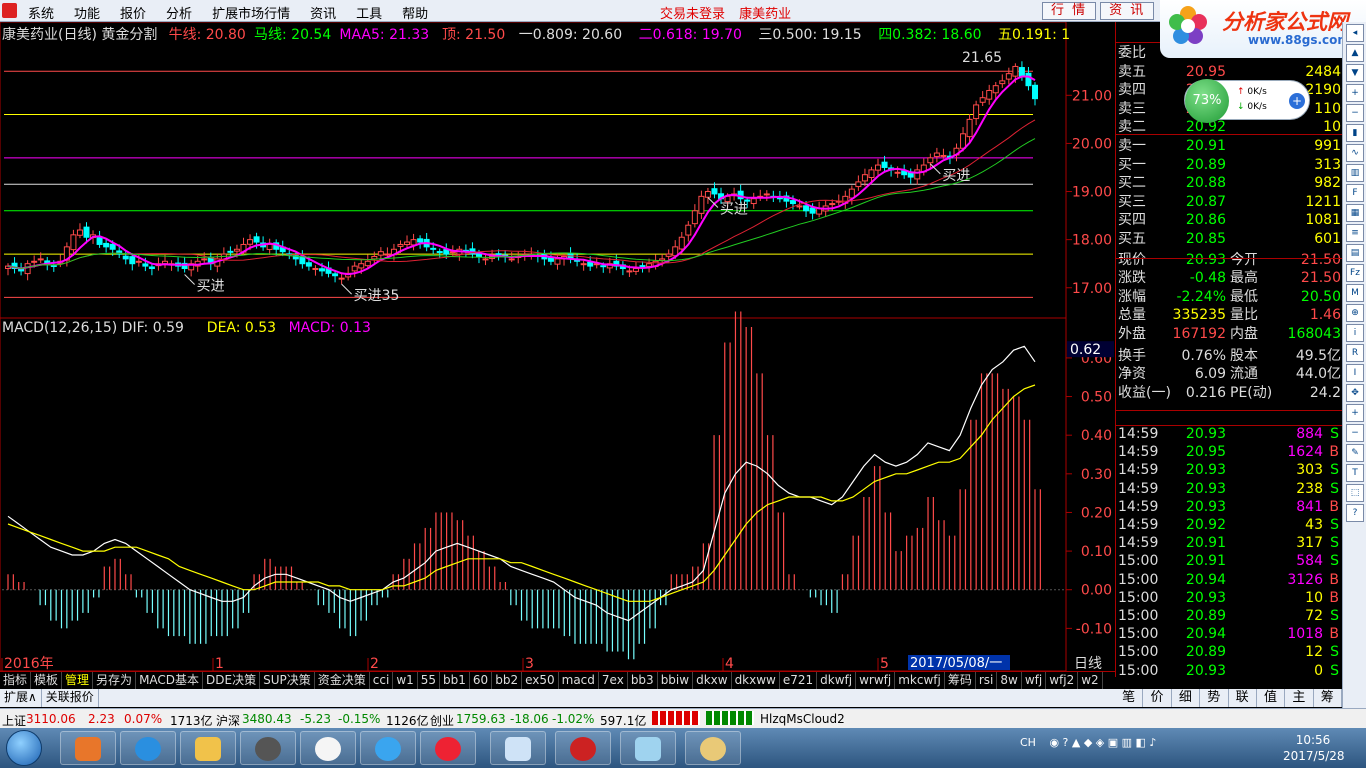  What do you see at coordinates (540, 680) in the screenshot?
I see `tab-indicator-14: ex50` at bounding box center [540, 680].